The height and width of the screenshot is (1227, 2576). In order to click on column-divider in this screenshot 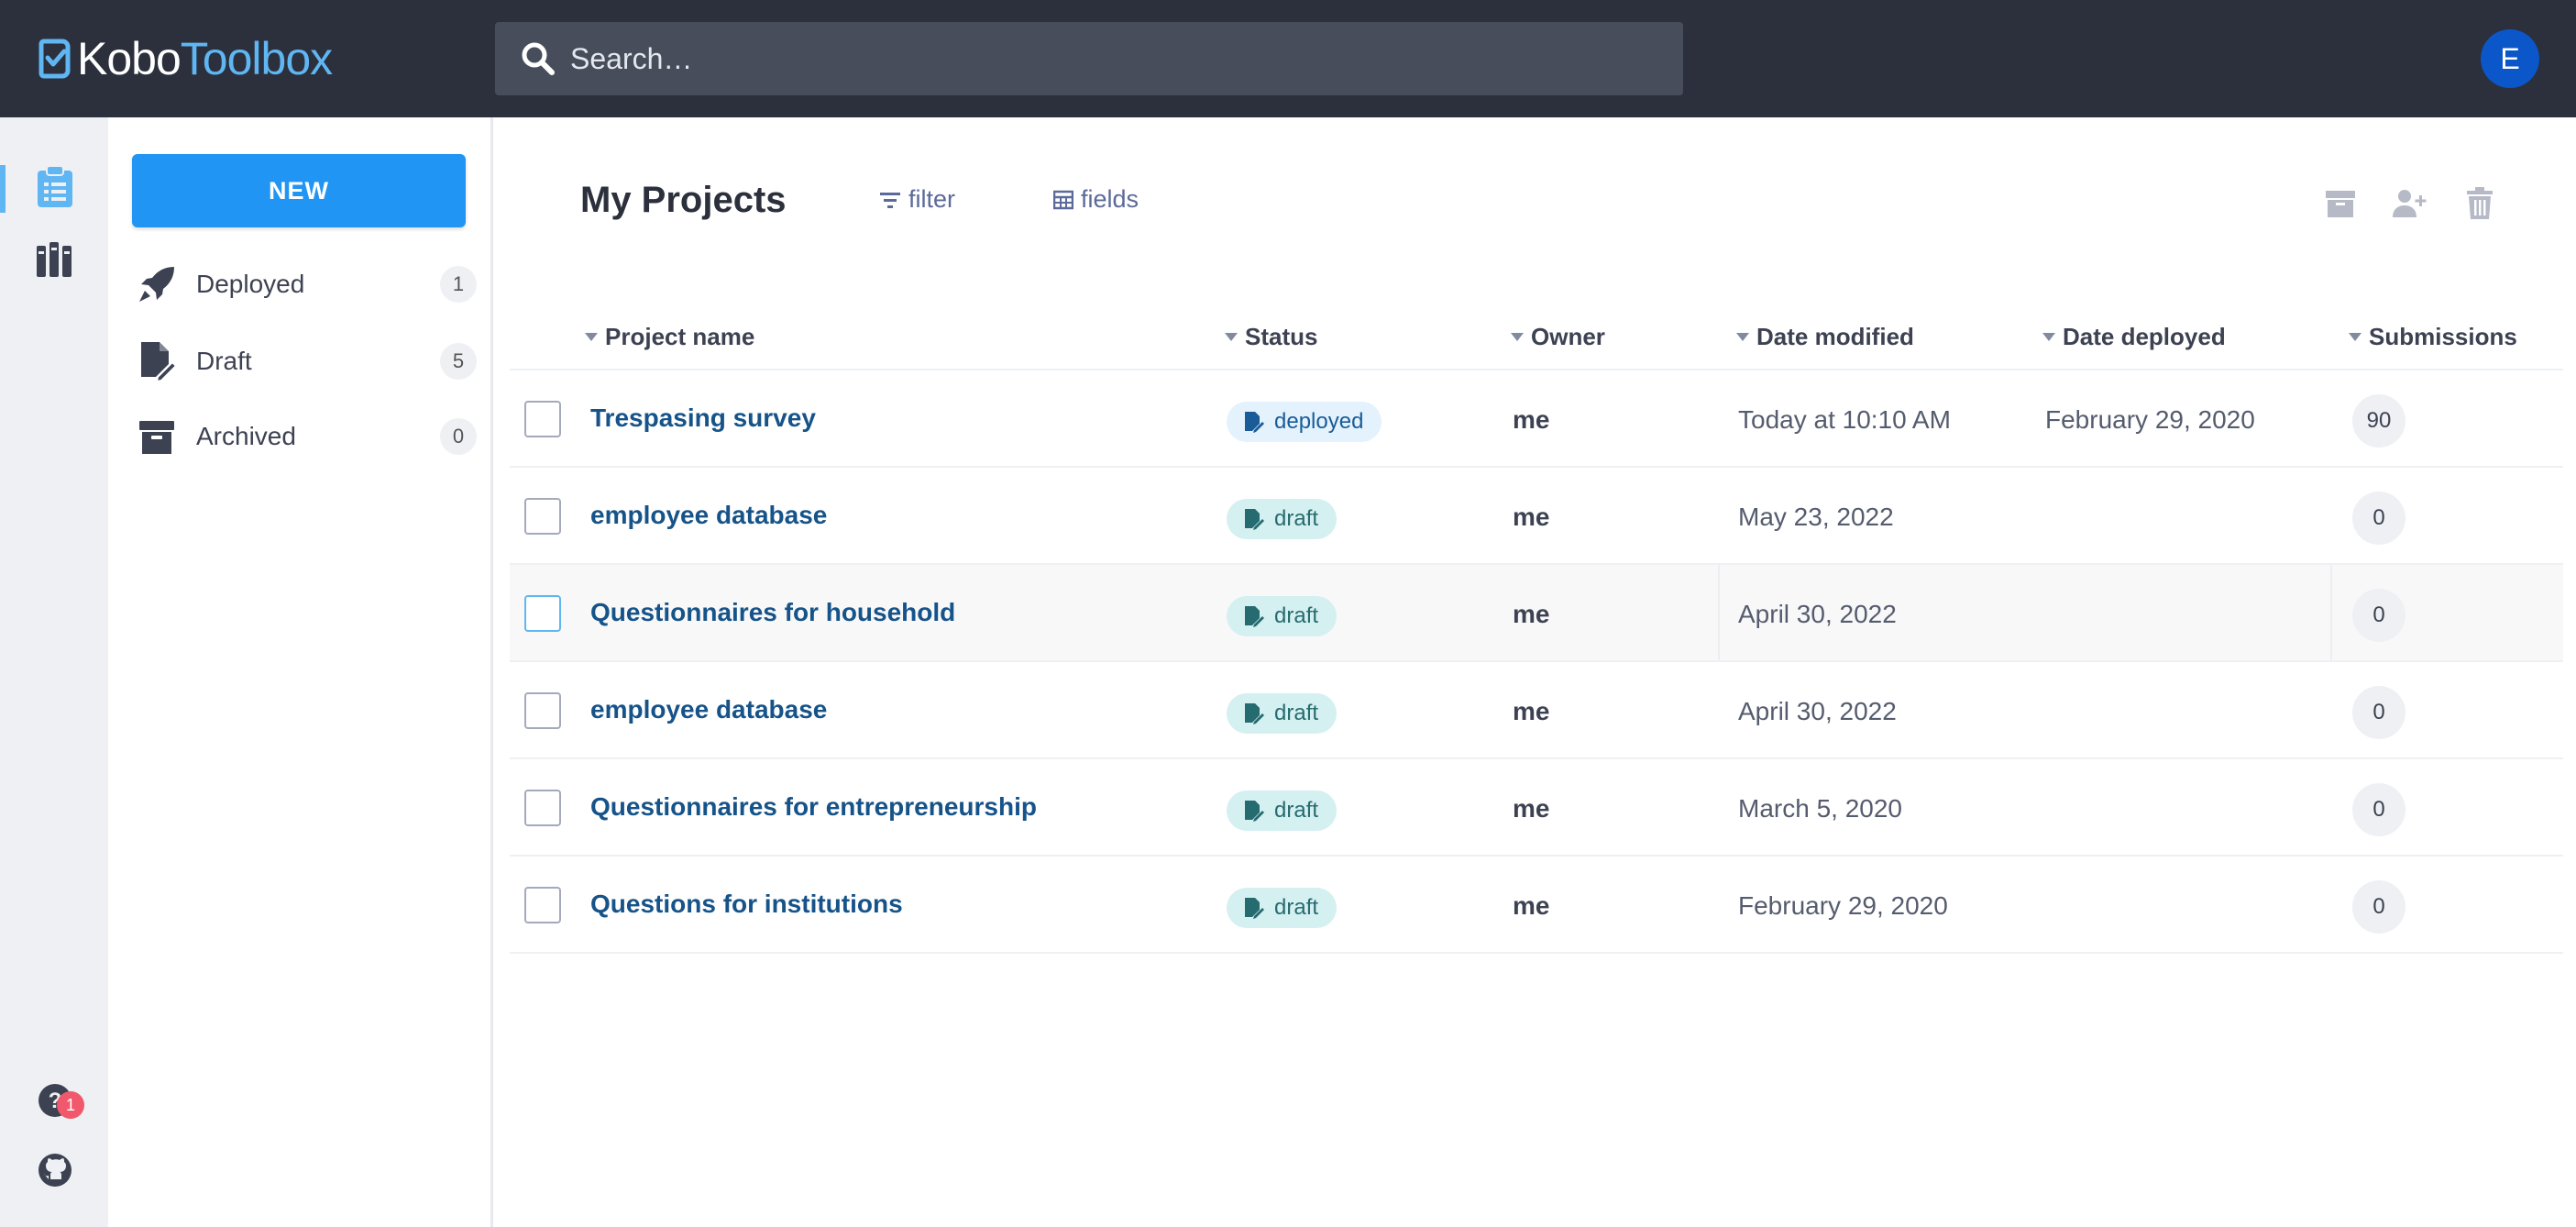, I will do `click(1719, 612)`.